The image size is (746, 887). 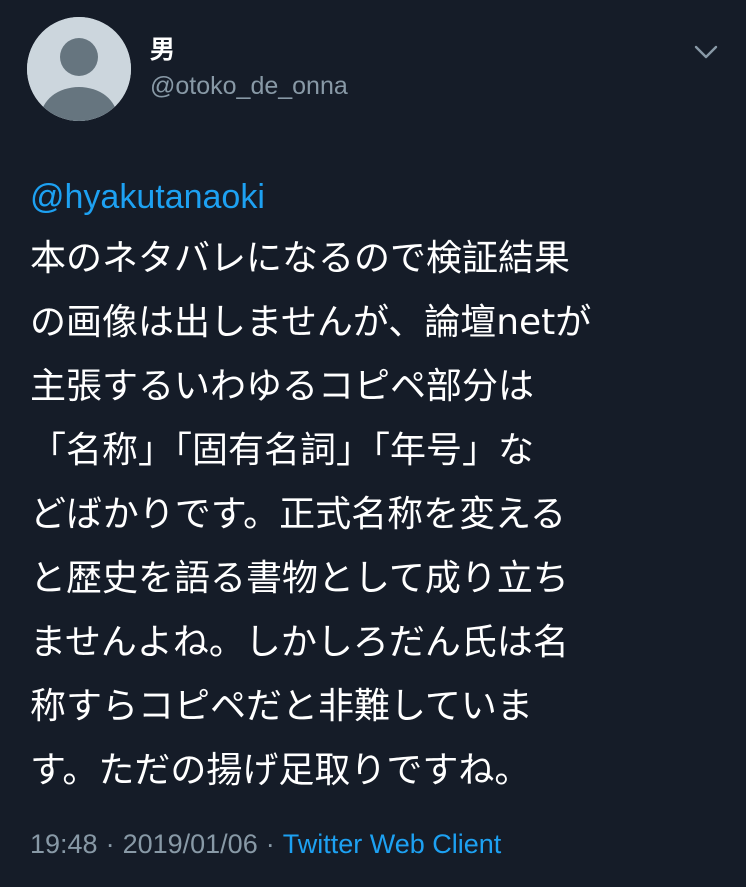 I want to click on tweet-text-line: す。ただの揚げ足取りですね。, so click(x=280, y=770).